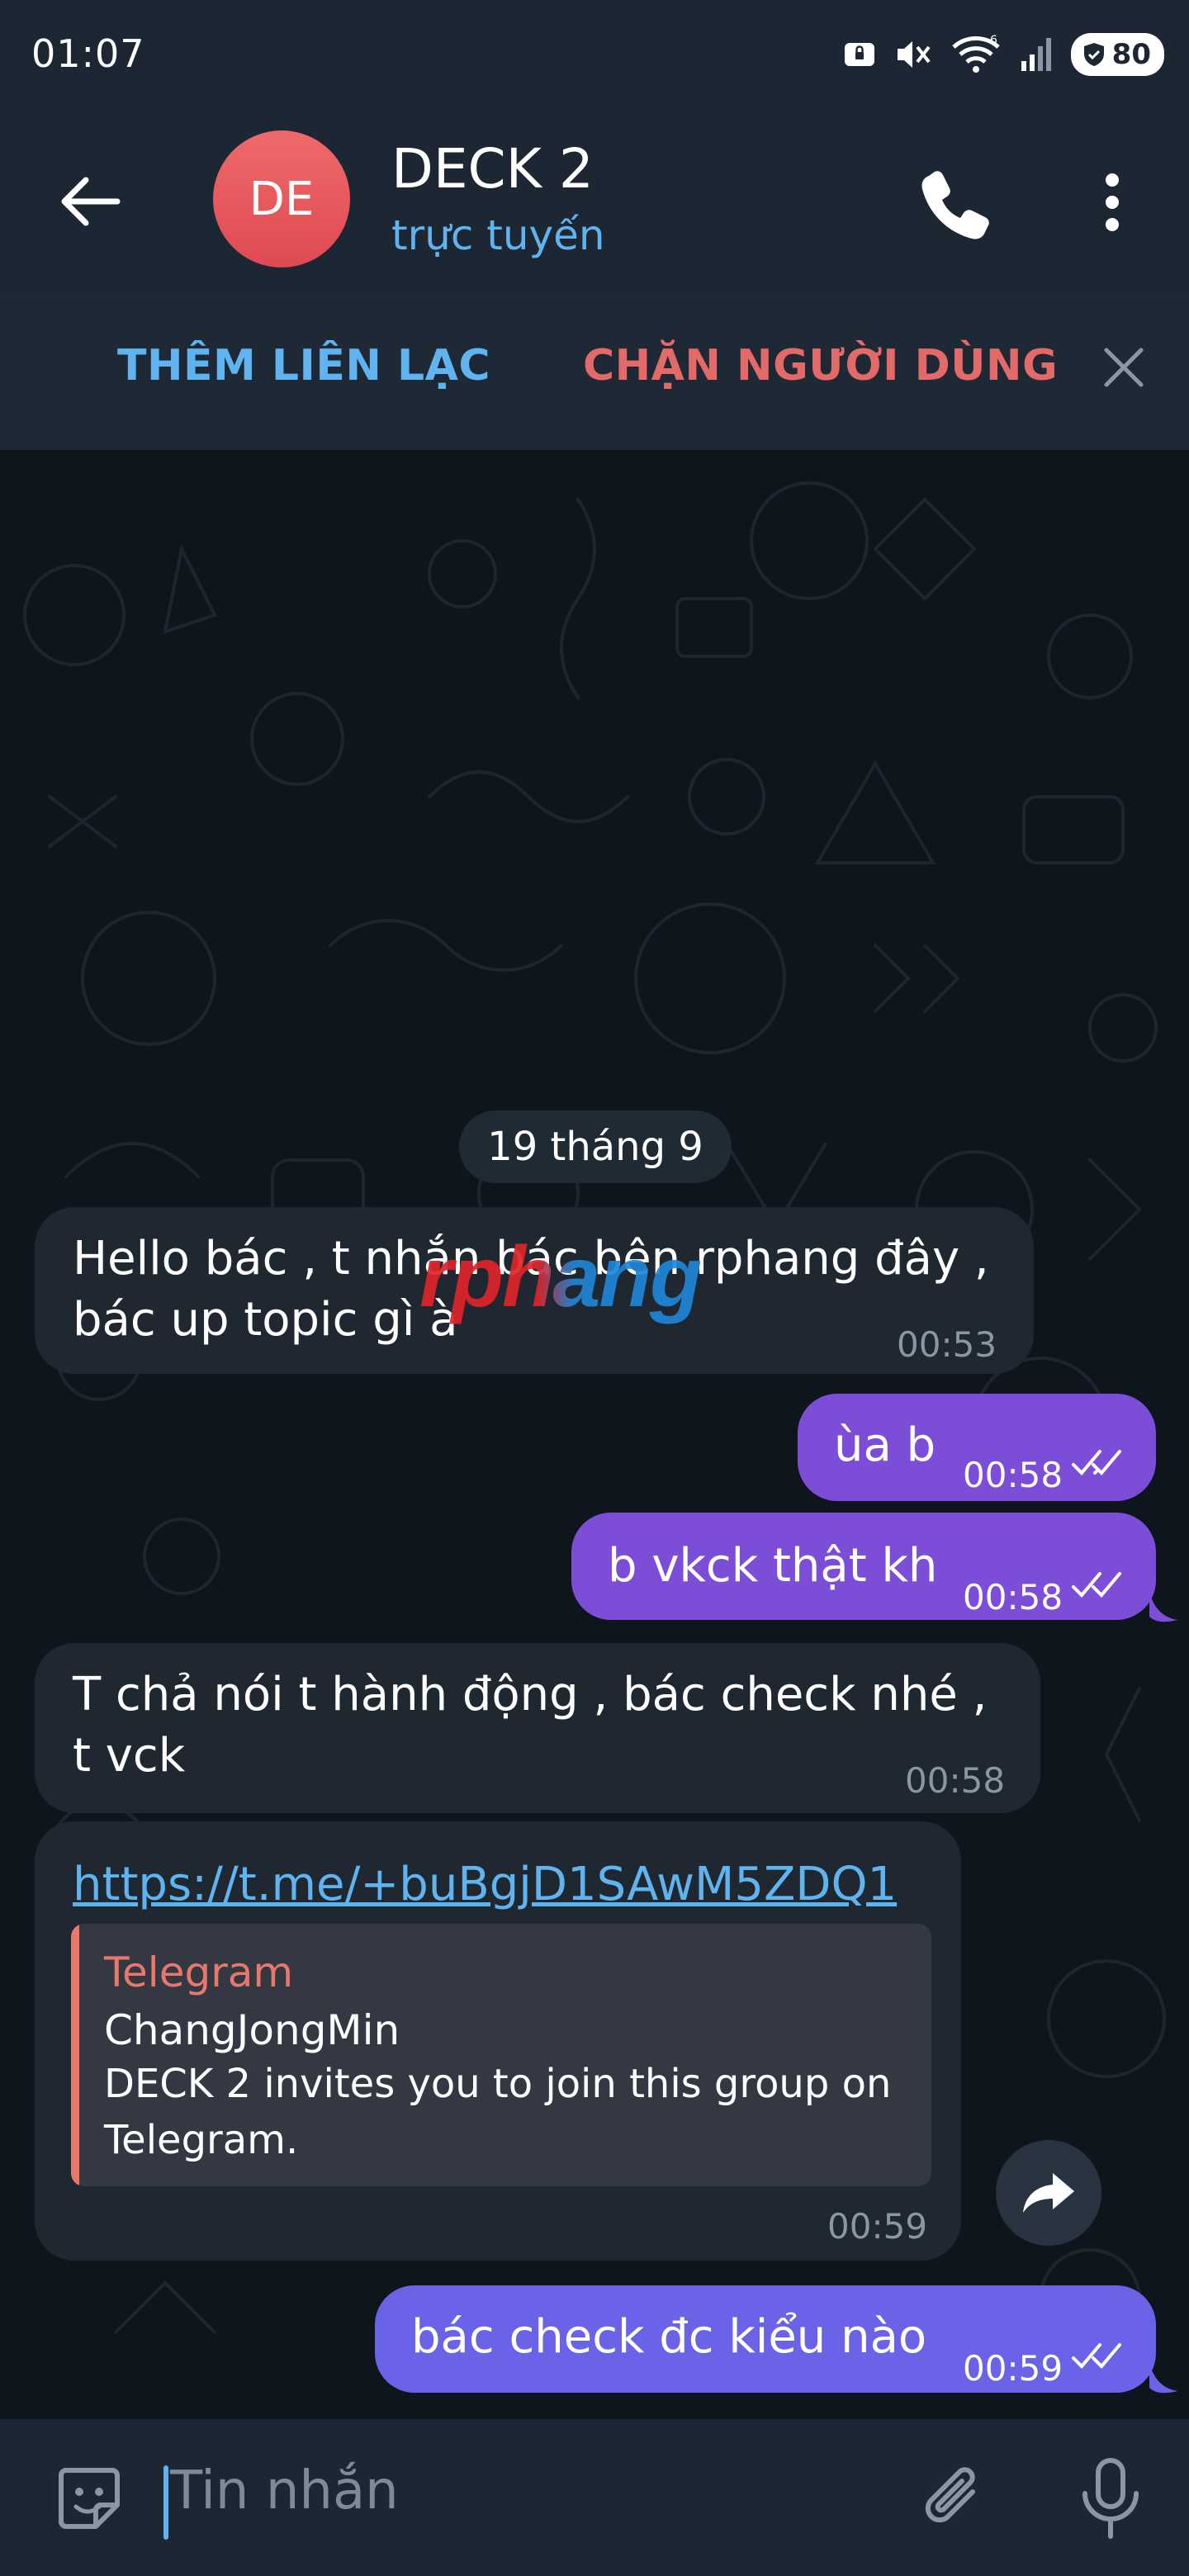 Image resolution: width=1189 pixels, height=2576 pixels. I want to click on preview-site-name: Telegram, so click(199, 1972).